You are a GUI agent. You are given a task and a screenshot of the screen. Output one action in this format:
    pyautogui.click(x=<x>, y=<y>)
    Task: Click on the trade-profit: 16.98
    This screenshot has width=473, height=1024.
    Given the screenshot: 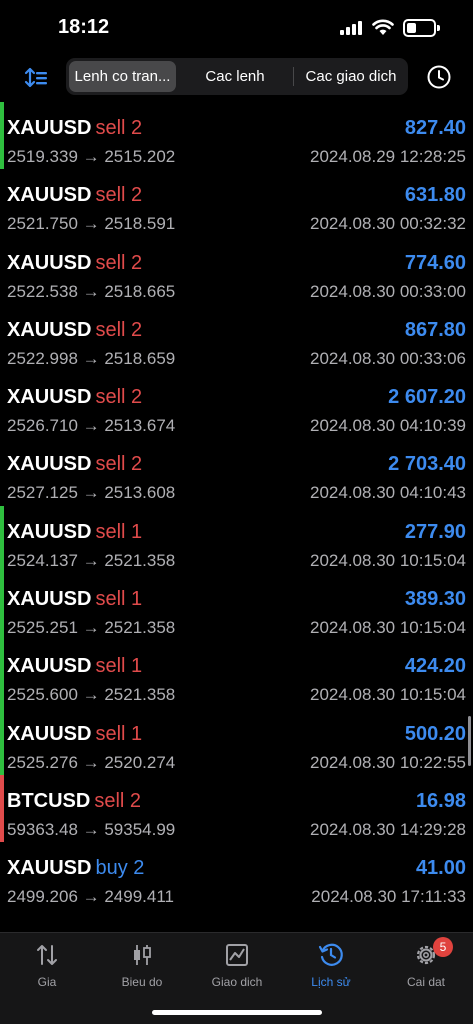 What is the action you would take?
    pyautogui.click(x=440, y=800)
    